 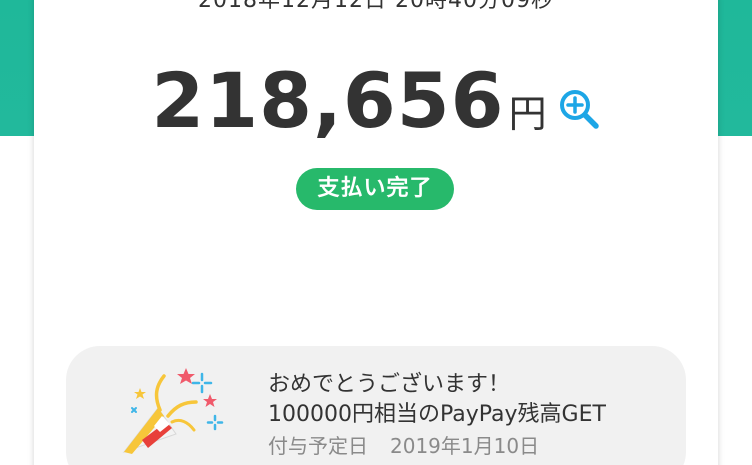 What do you see at coordinates (169, 410) in the screenshot?
I see `party-popper-icon` at bounding box center [169, 410].